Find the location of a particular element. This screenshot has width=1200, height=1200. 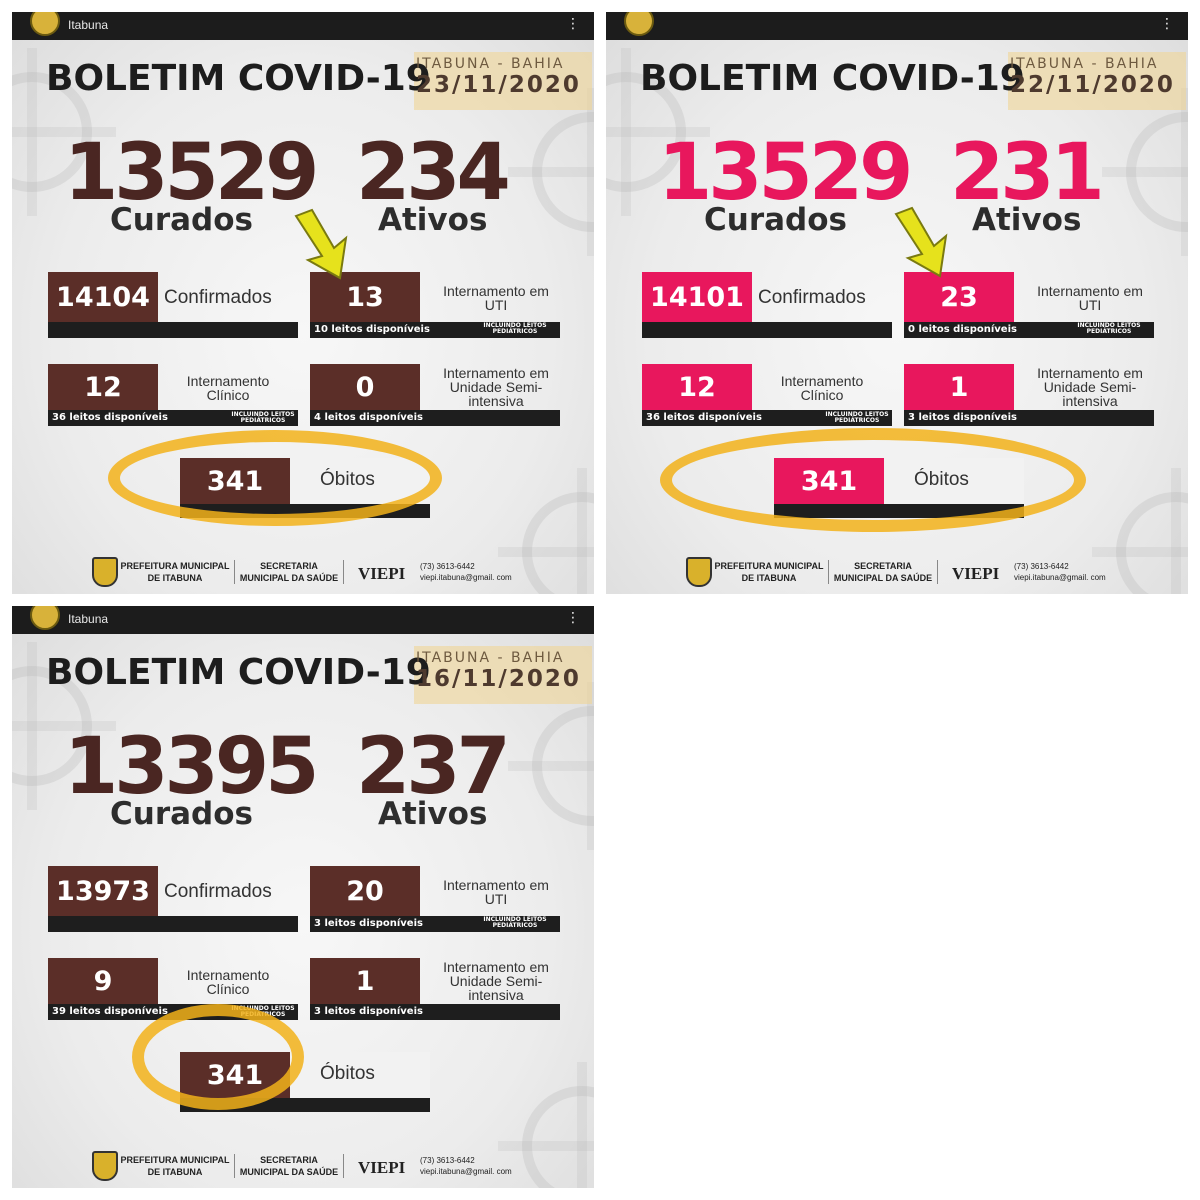

bulletin-date: 16/11/2020 is located at coordinates (498, 679).